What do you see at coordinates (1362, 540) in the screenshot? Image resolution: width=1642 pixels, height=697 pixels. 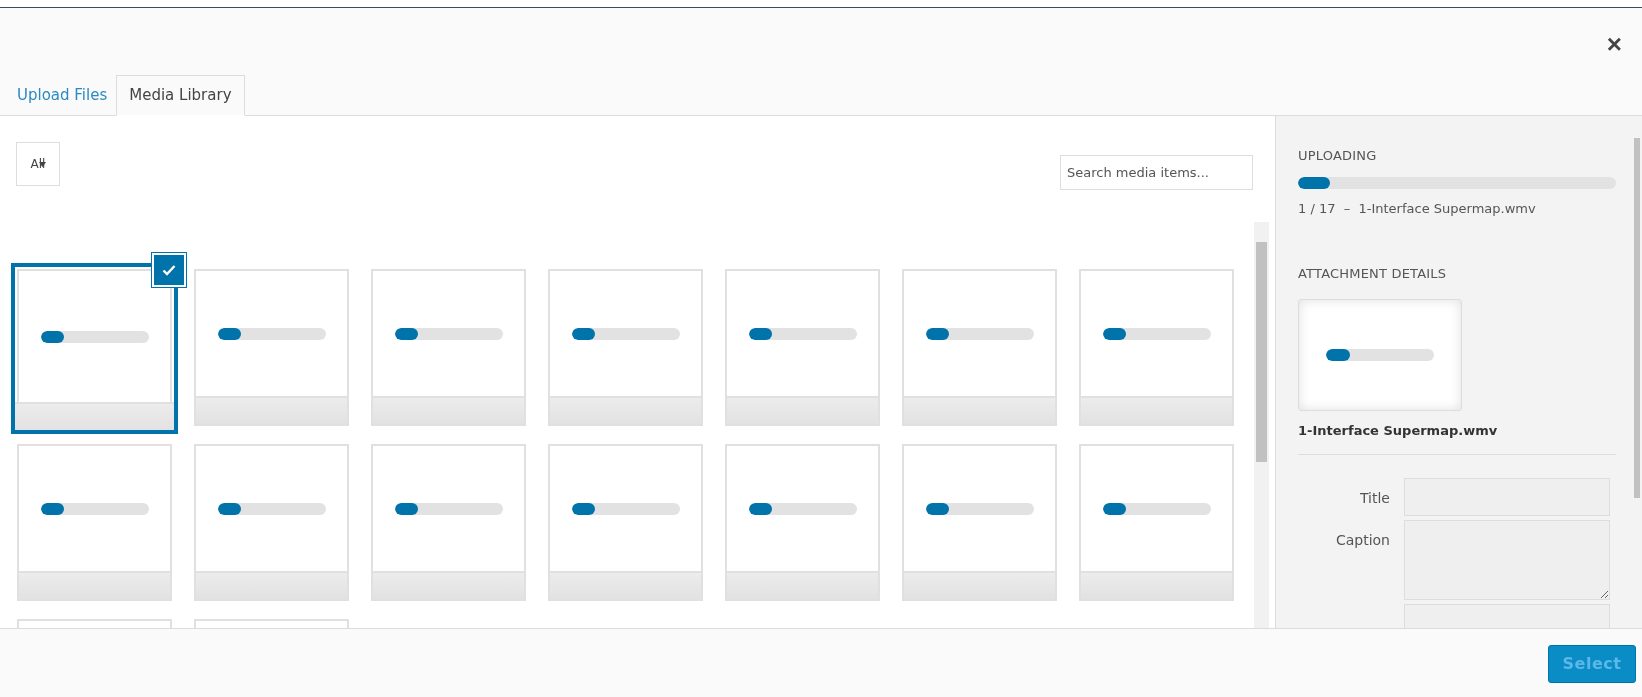 I see `field-label: Caption` at bounding box center [1362, 540].